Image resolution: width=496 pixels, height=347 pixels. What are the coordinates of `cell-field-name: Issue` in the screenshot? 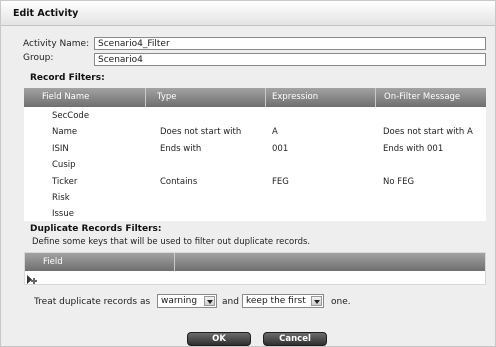 It's located at (63, 214).